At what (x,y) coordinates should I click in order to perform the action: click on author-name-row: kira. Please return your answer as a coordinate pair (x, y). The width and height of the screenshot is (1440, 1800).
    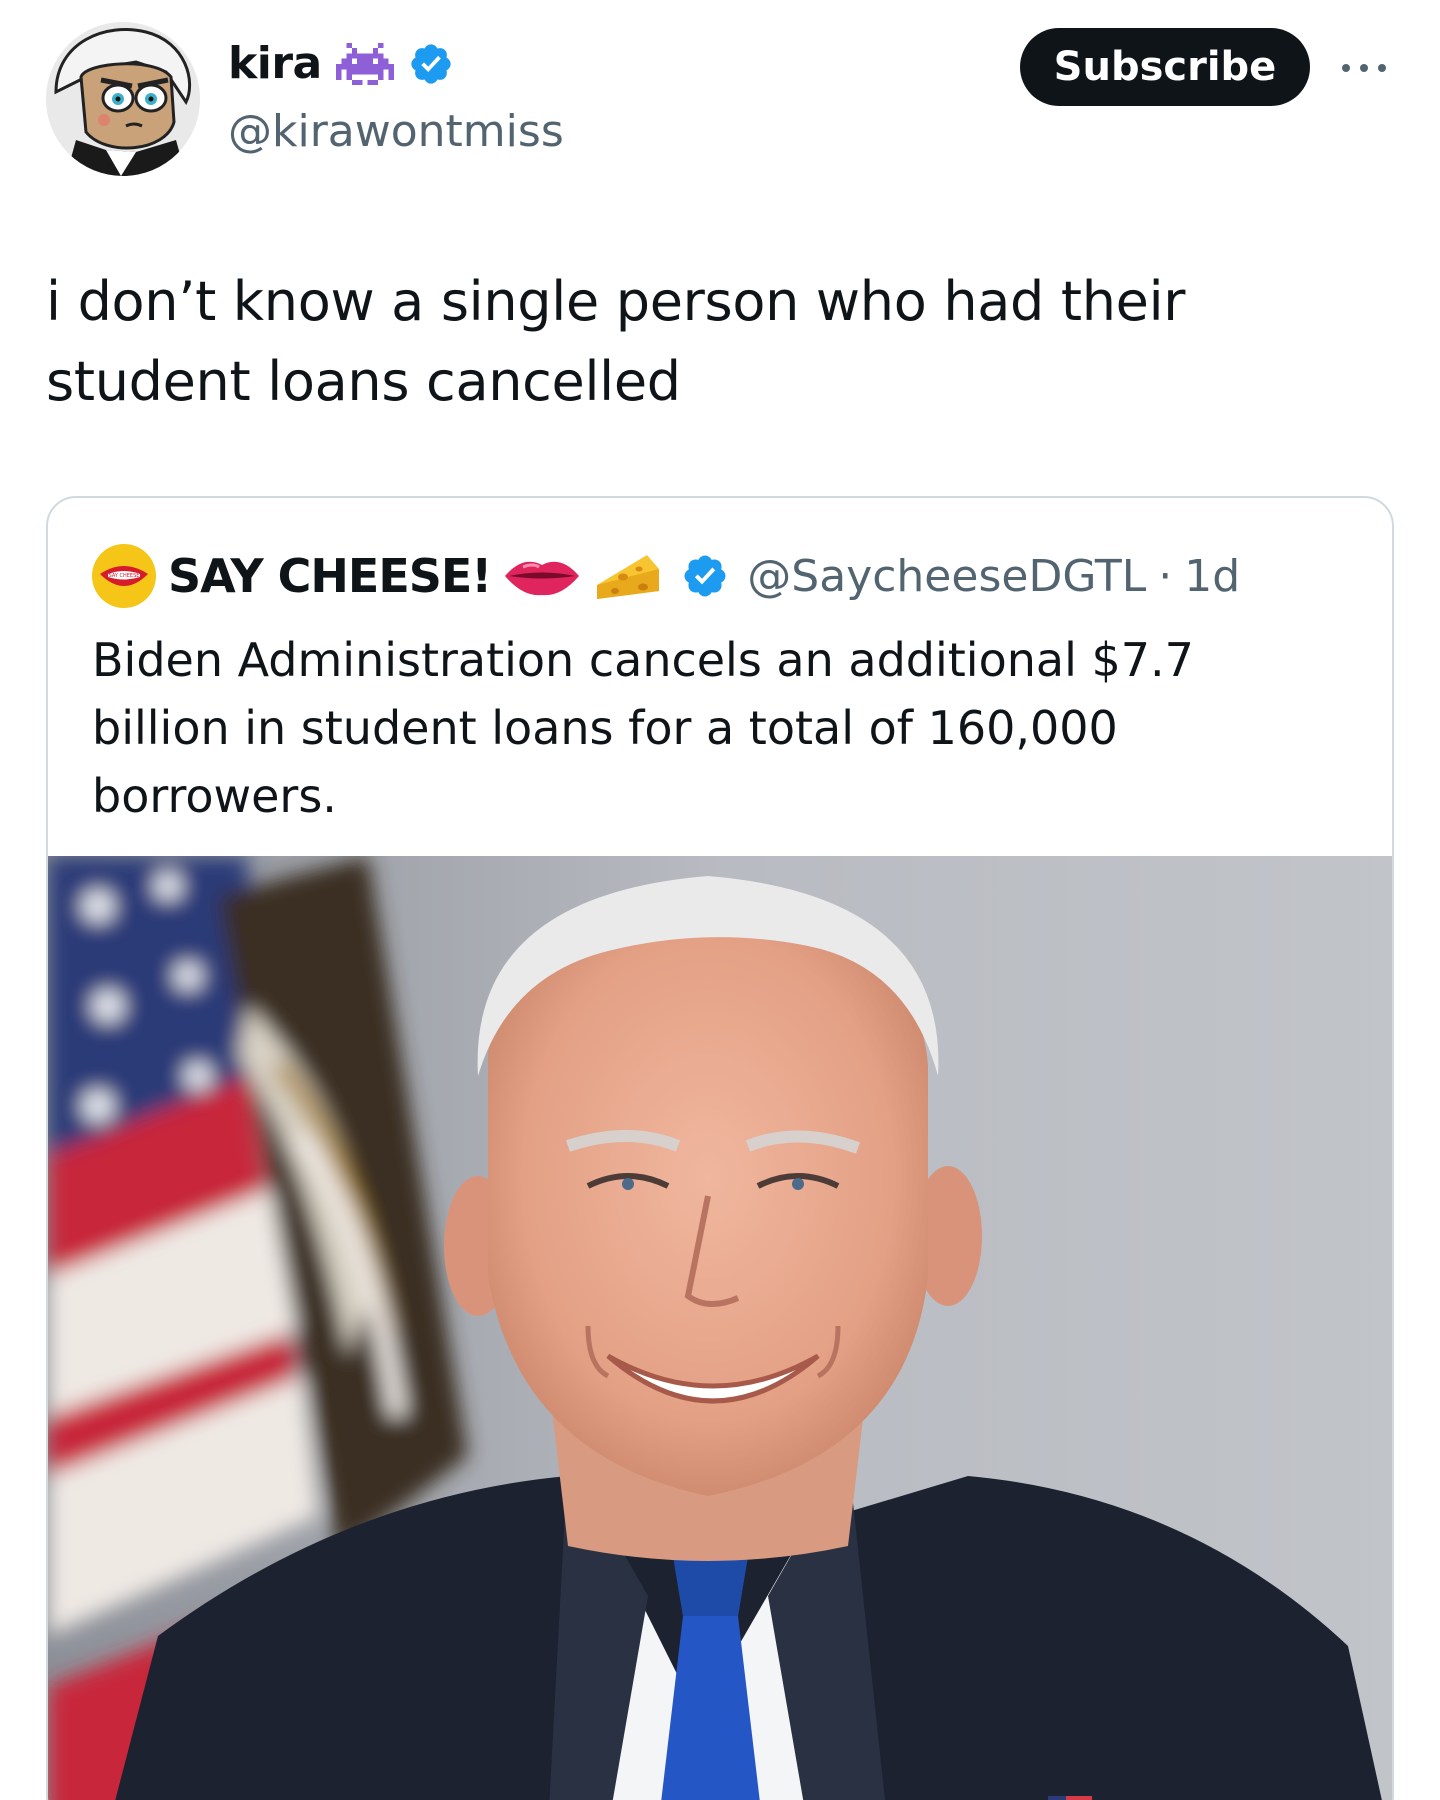
    Looking at the image, I should click on (341, 63).